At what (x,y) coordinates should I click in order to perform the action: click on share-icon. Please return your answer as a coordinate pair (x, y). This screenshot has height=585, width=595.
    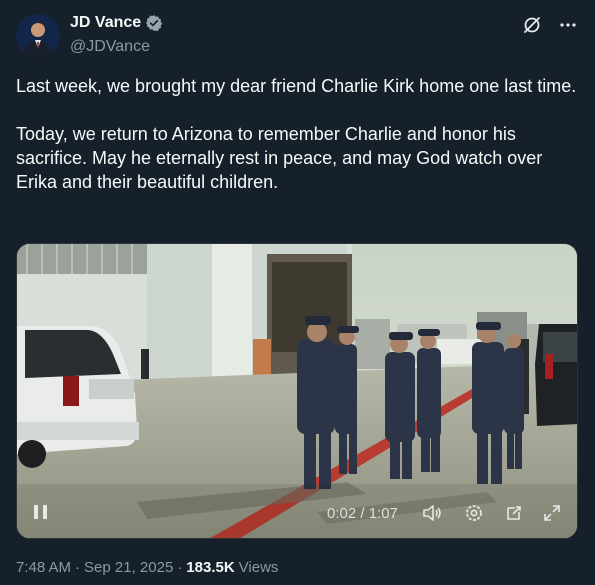
    Looking at the image, I should click on (514, 513).